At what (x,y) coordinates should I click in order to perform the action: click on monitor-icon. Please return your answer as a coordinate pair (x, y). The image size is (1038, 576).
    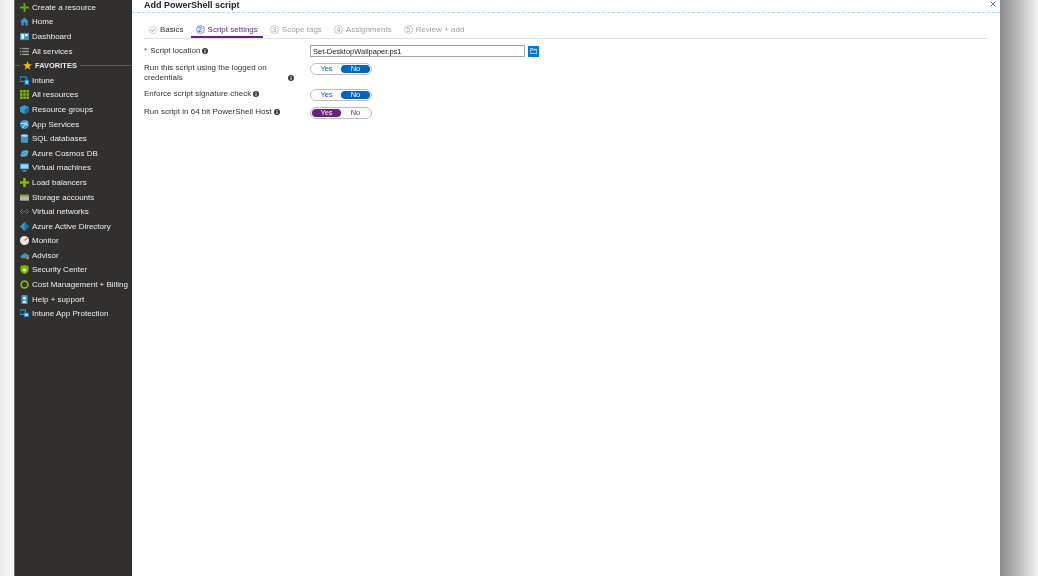
    Looking at the image, I should click on (24, 168).